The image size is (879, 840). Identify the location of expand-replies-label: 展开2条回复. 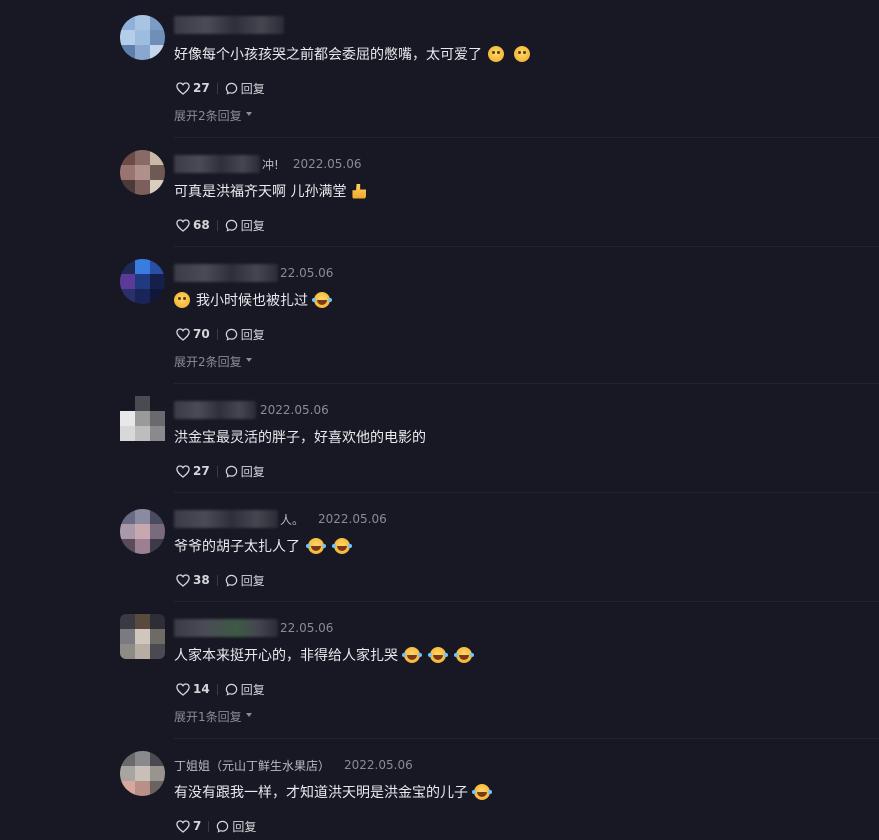
(208, 116).